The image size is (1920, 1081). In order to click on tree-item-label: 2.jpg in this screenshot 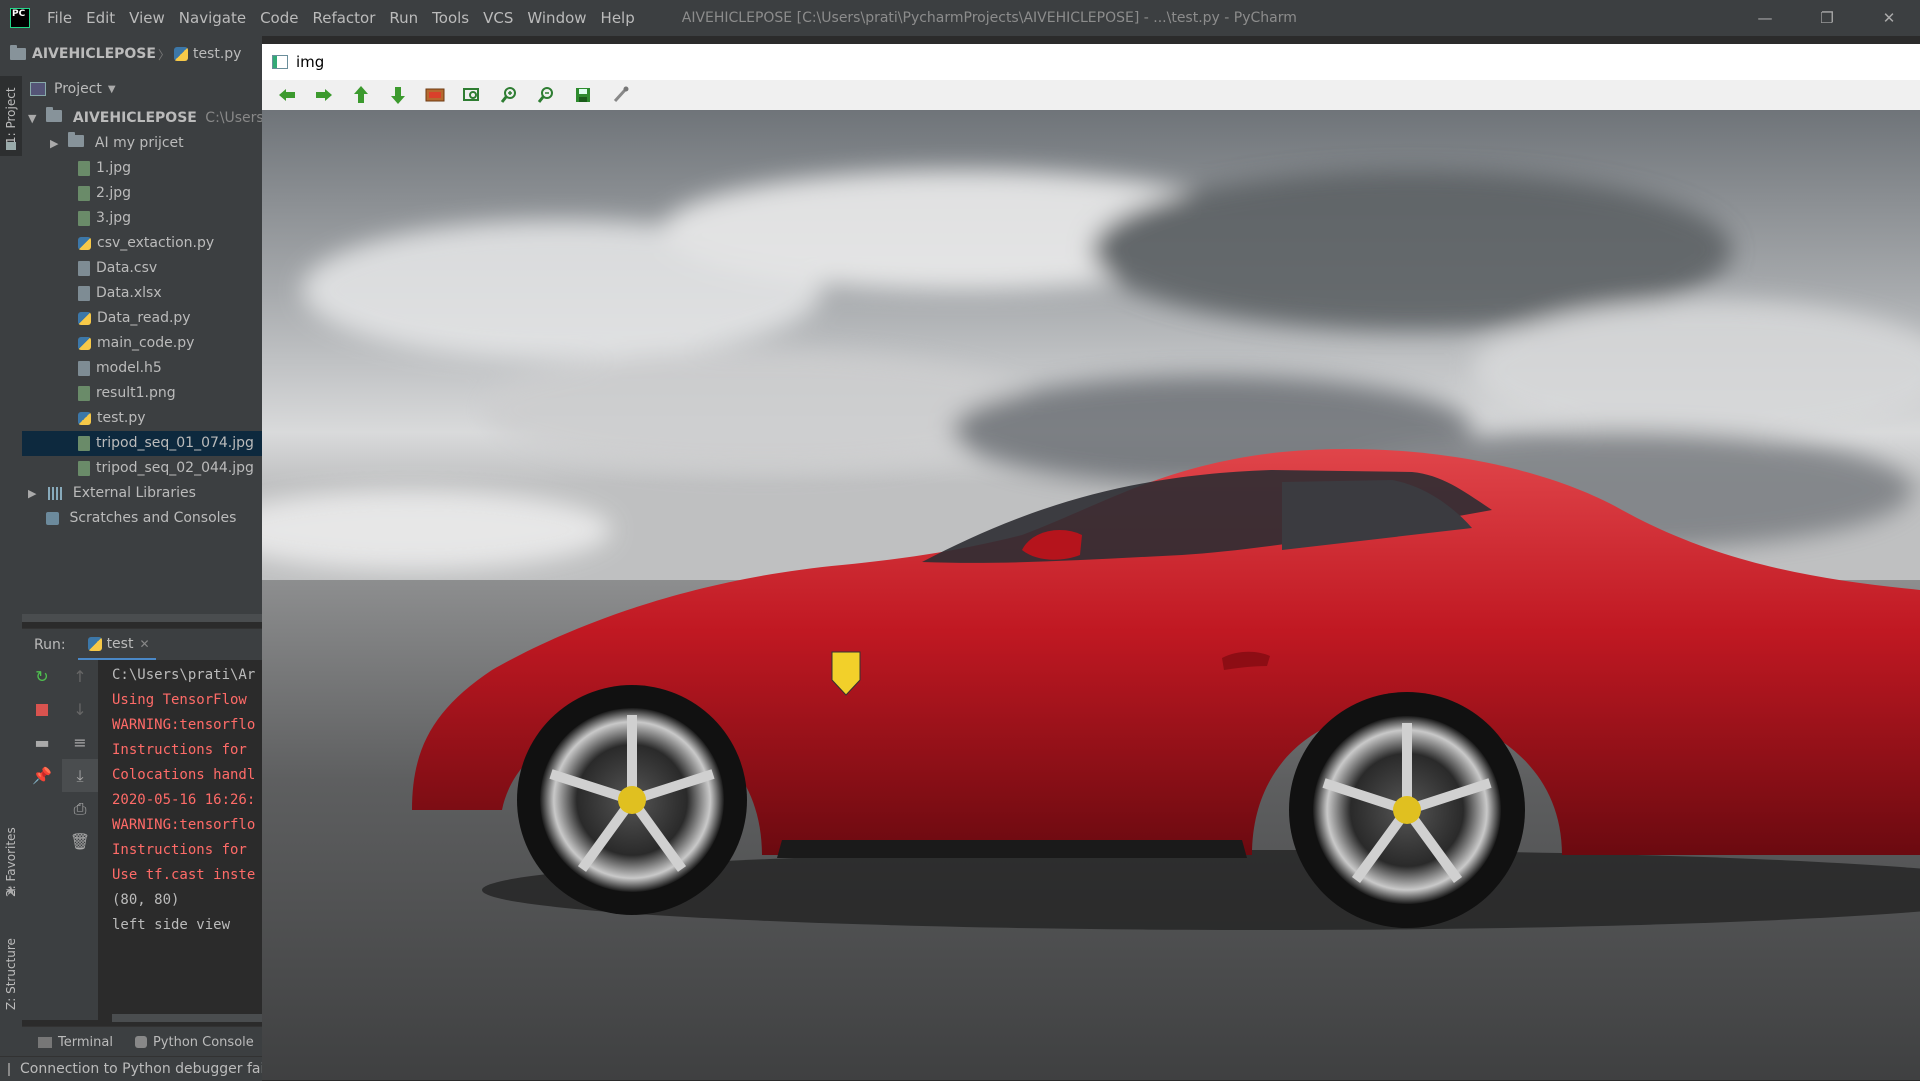, I will do `click(114, 193)`.